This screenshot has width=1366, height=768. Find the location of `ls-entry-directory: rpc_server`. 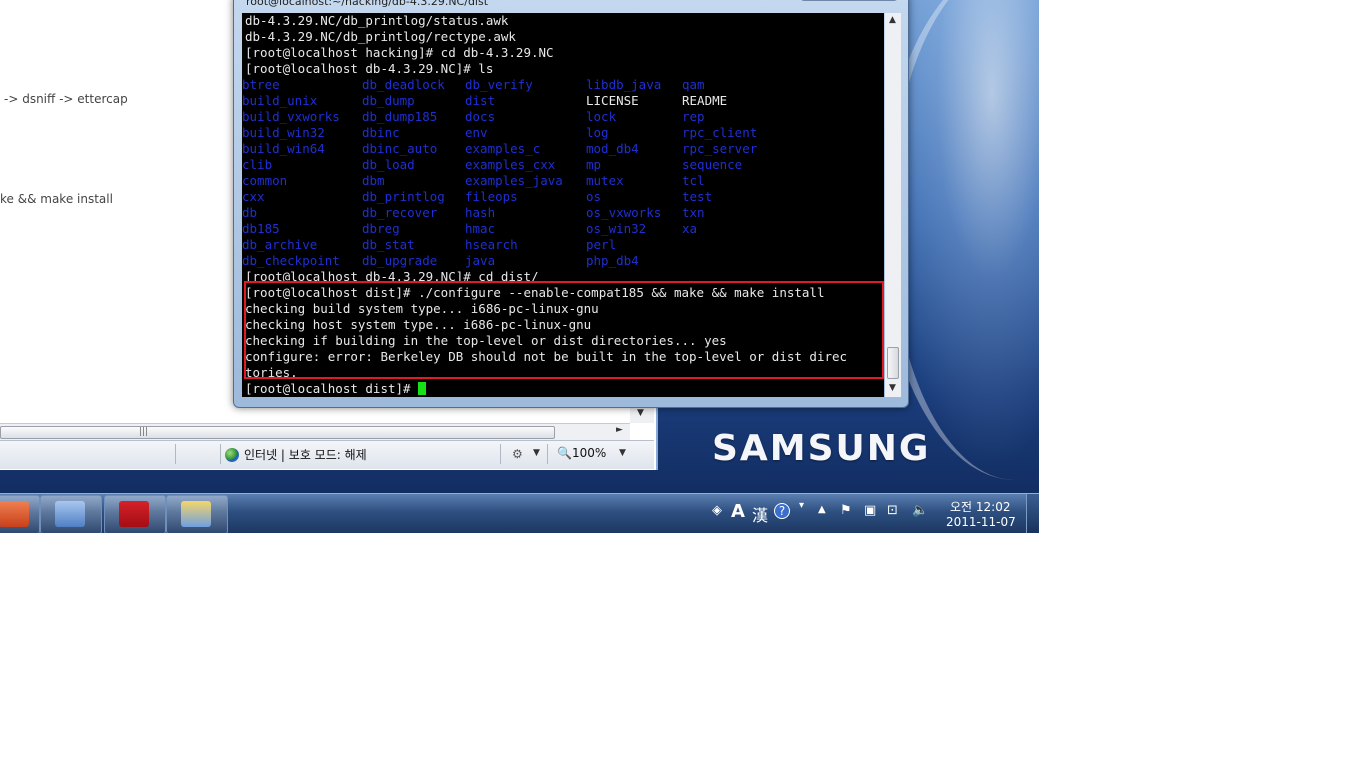

ls-entry-directory: rpc_server is located at coordinates (720, 148).